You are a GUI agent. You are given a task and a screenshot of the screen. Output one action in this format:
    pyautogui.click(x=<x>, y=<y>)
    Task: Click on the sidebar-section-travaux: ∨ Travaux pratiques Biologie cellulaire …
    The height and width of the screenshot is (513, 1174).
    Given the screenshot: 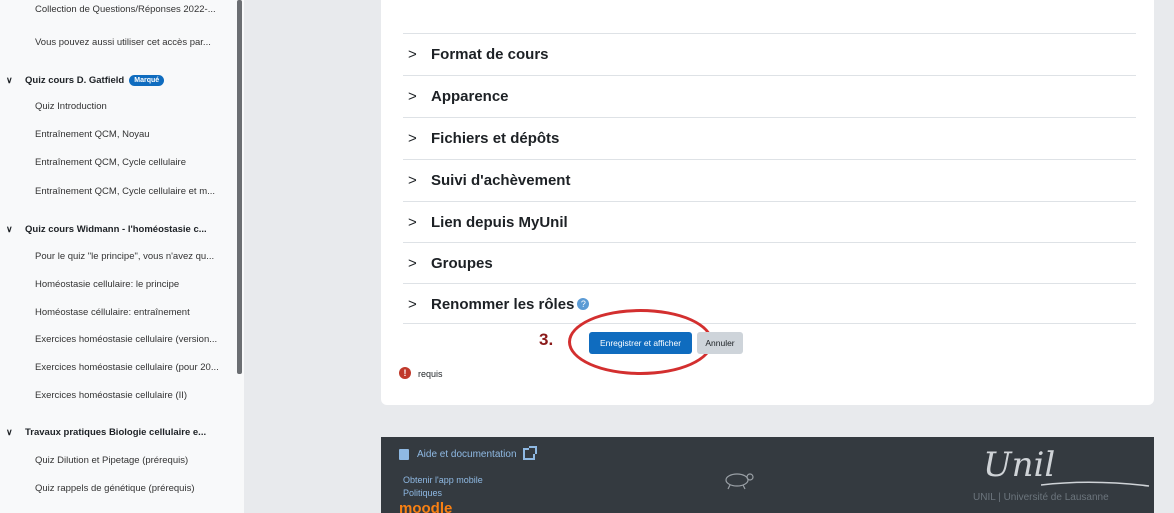 What is the action you would take?
    pyautogui.click(x=106, y=432)
    